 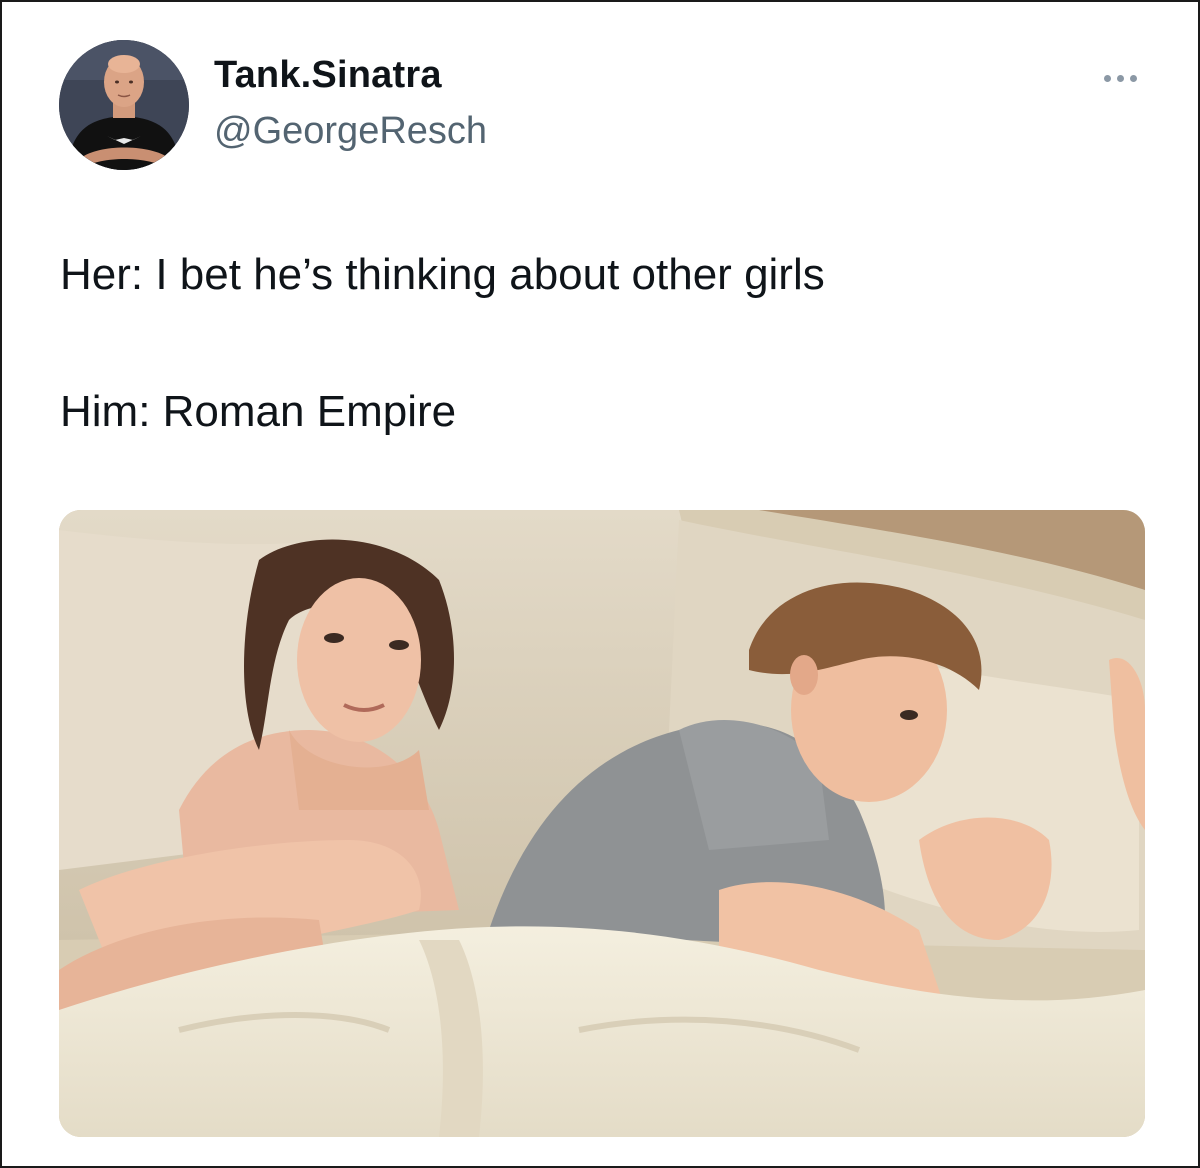 What do you see at coordinates (258, 411) in the screenshot?
I see `tweet-text-line-2: Him: Roman Empire` at bounding box center [258, 411].